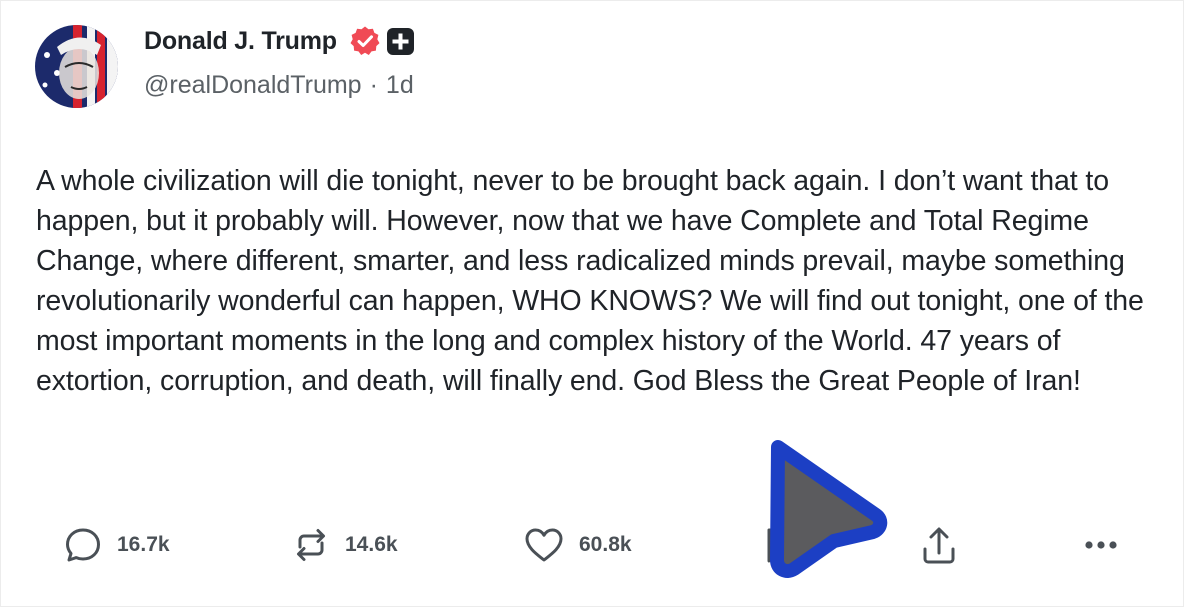  What do you see at coordinates (605, 544) in the screenshot?
I see `like-count: 60.8k` at bounding box center [605, 544].